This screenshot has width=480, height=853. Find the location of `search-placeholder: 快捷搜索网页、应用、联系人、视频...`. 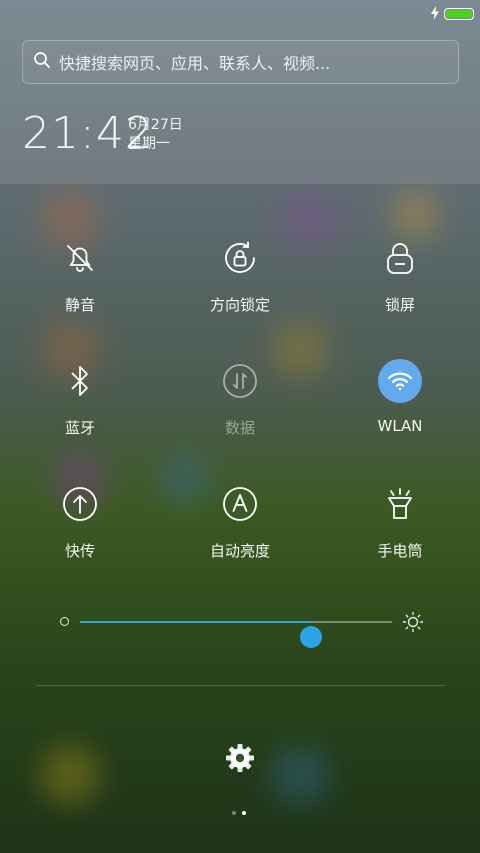

search-placeholder: 快捷搜索网页、应用、联系人、视频... is located at coordinates (195, 63).